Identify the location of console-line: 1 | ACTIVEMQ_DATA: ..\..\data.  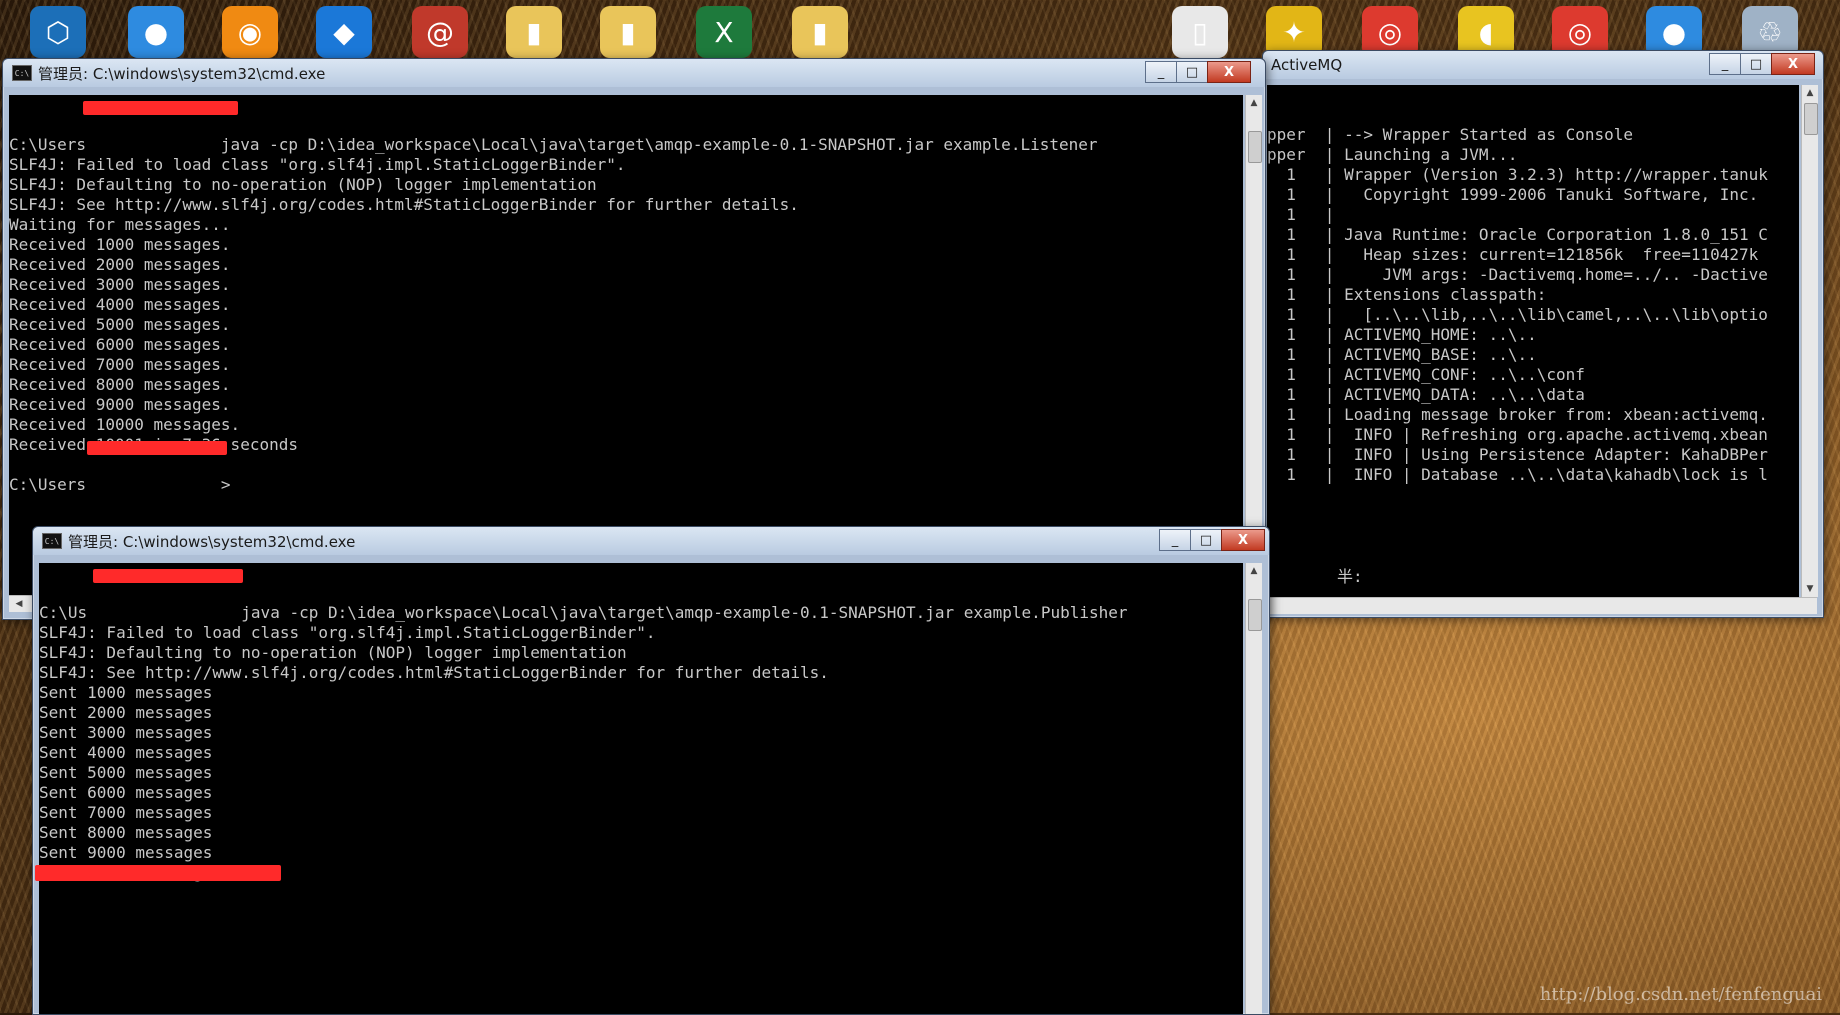
(1426, 394).